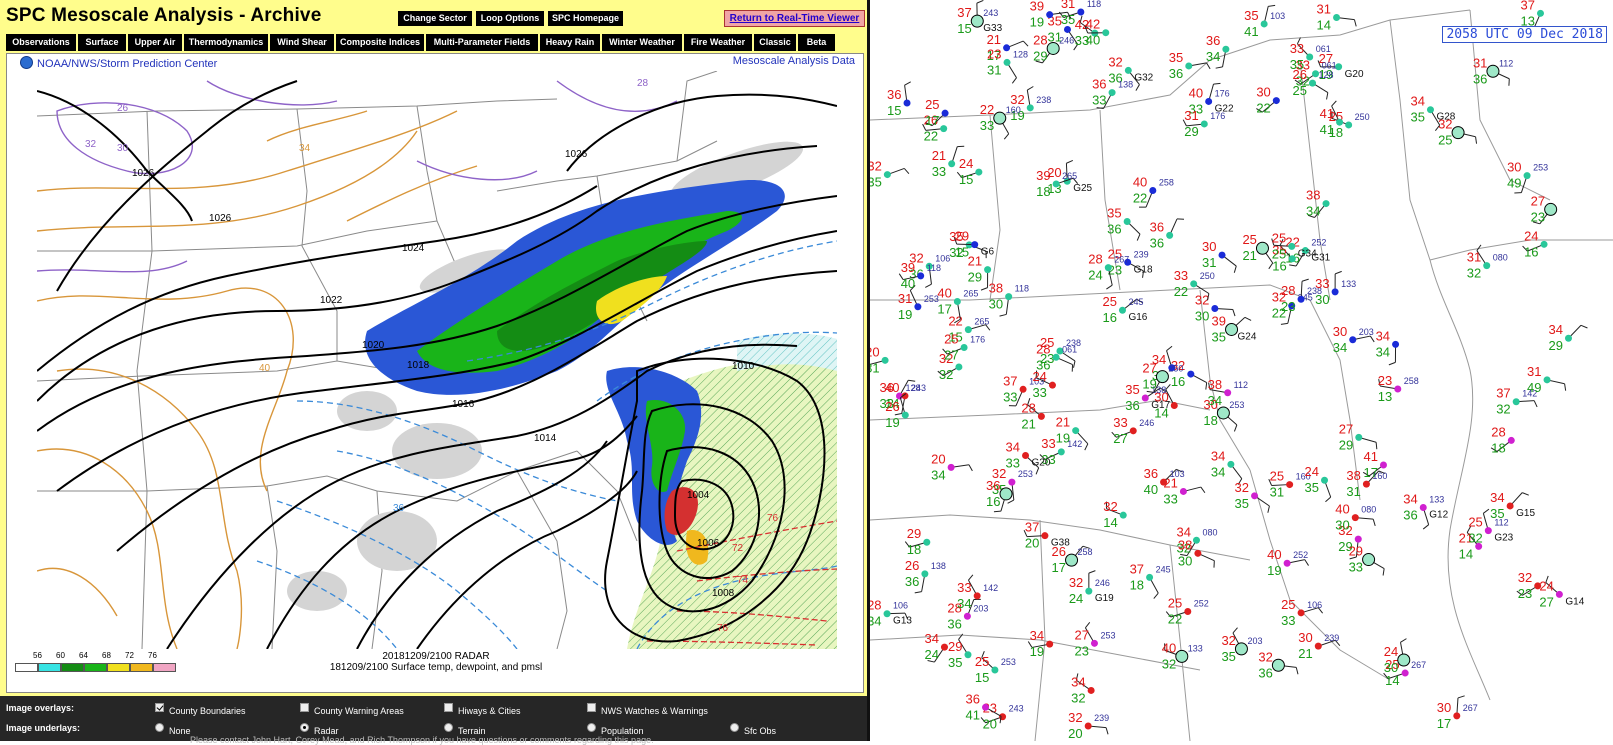 The image size is (1613, 745). What do you see at coordinates (775, 42) in the screenshot?
I see `menu-classic: Classic` at bounding box center [775, 42].